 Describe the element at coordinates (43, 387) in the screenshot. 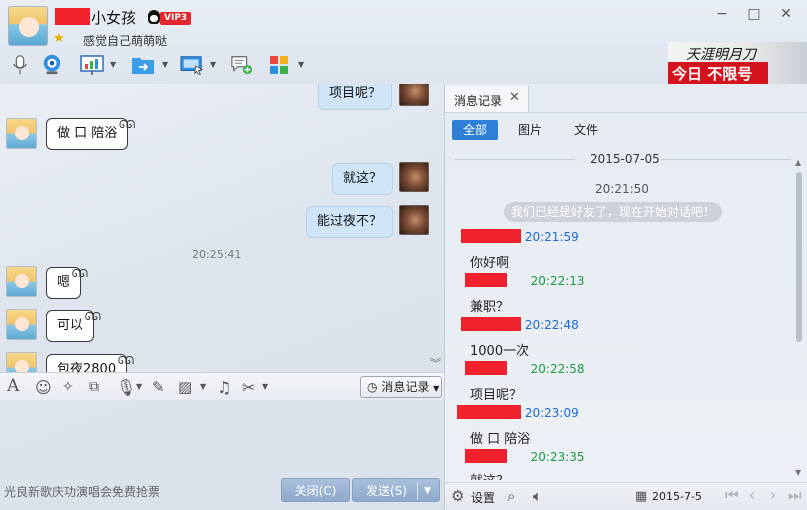

I see `emoji-icon: ☺` at that location.